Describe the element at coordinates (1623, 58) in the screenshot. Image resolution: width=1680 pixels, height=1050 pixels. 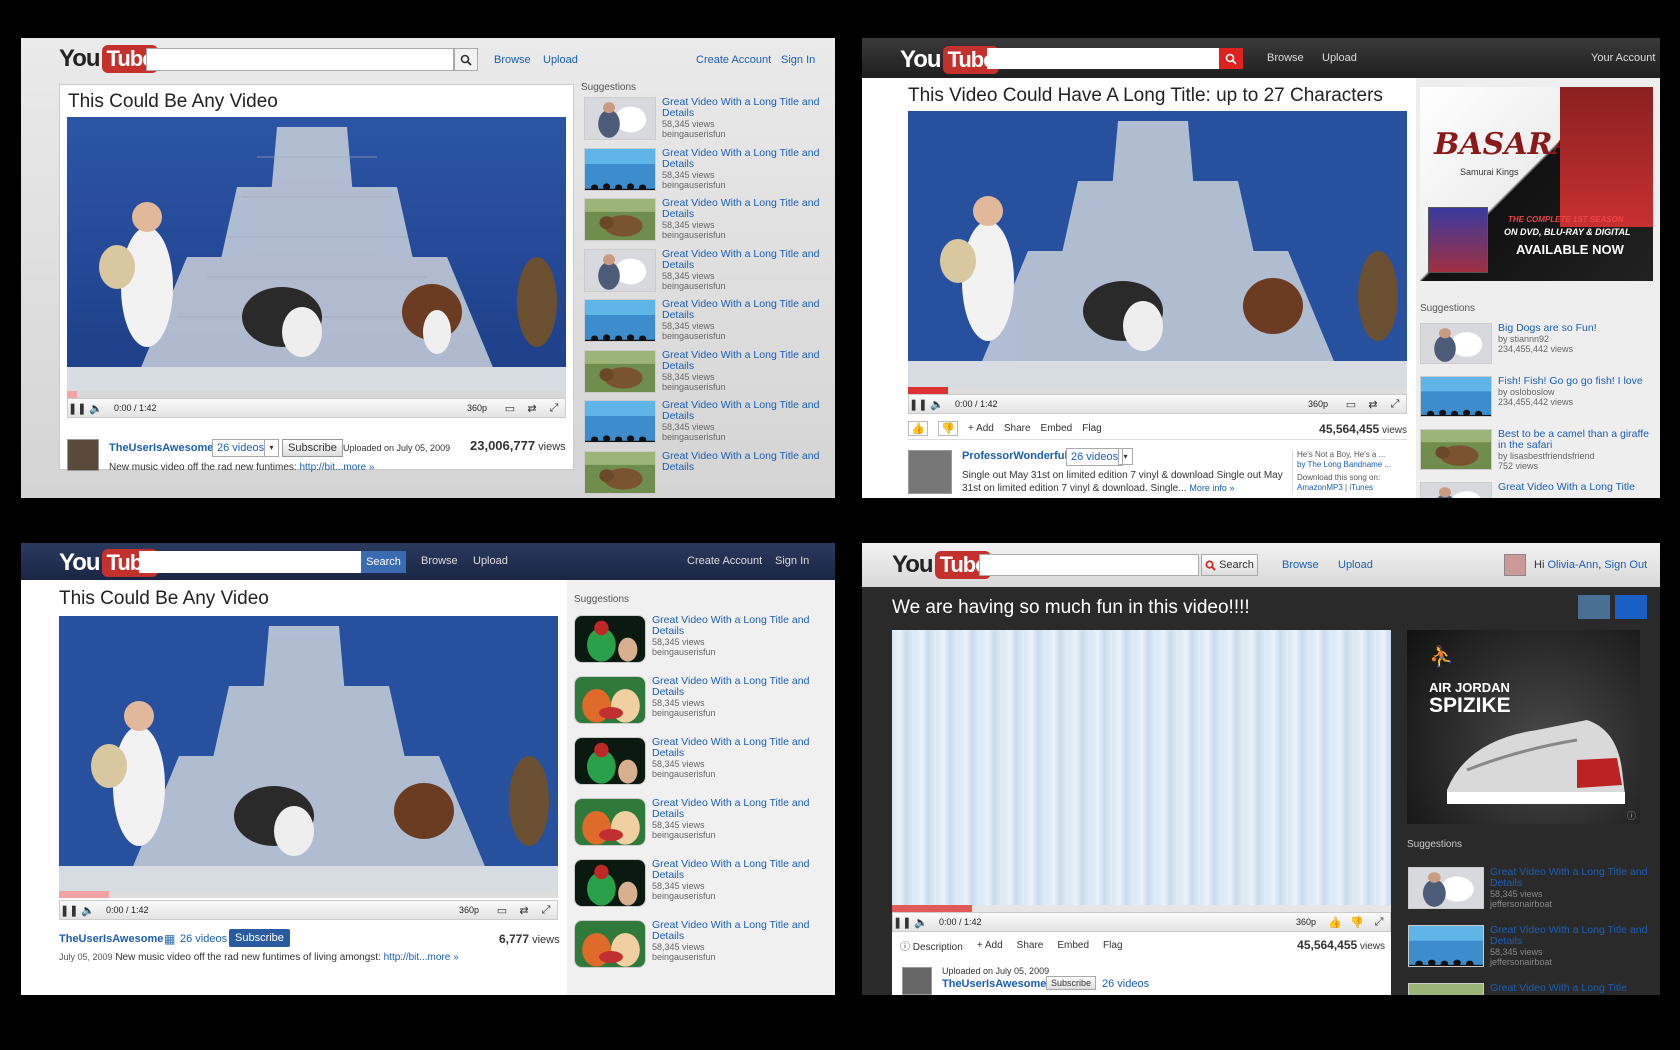
I see `nav-your-account: Your Account` at that location.